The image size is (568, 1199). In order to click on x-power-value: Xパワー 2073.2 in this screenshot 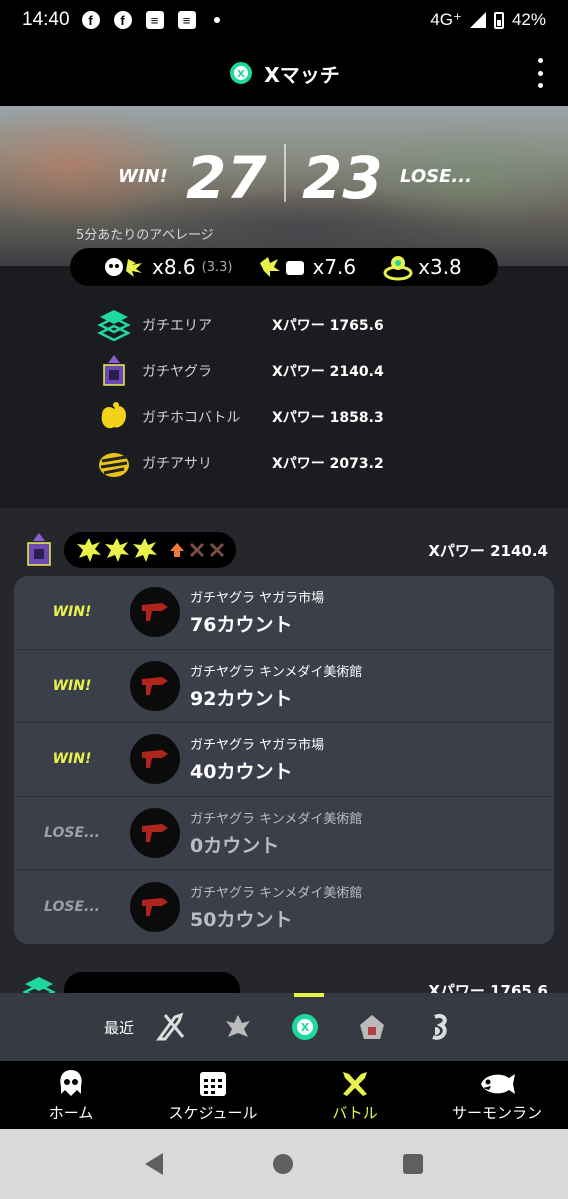, I will do `click(328, 464)`.